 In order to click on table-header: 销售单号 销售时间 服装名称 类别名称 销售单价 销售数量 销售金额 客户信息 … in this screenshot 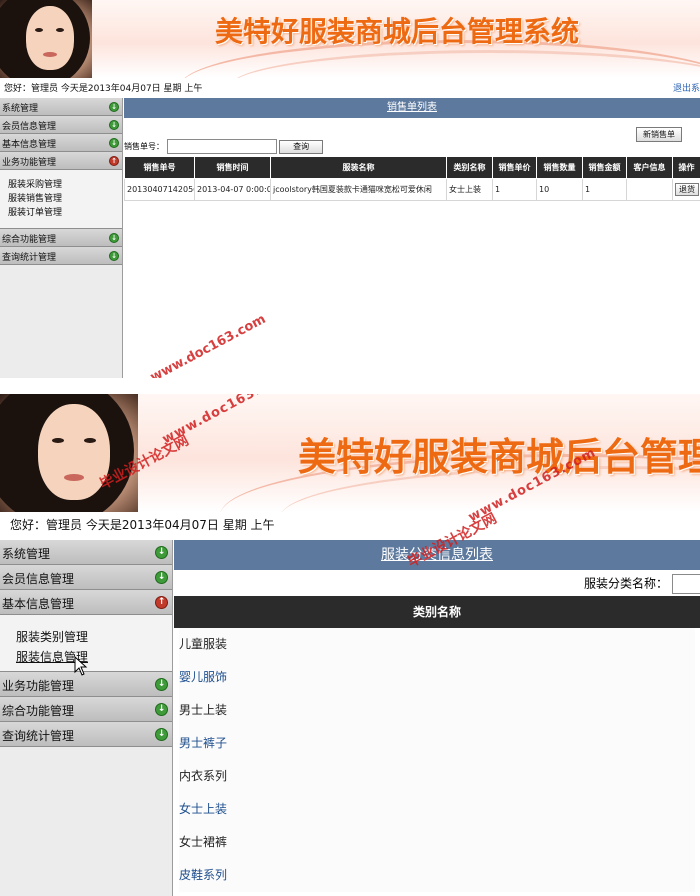, I will do `click(412, 167)`.